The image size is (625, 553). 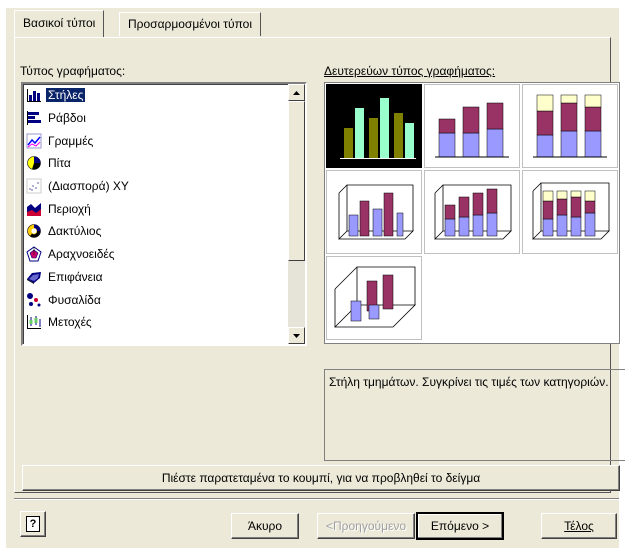 I want to click on chart-type-item: Δακτύλιος, so click(x=155, y=231).